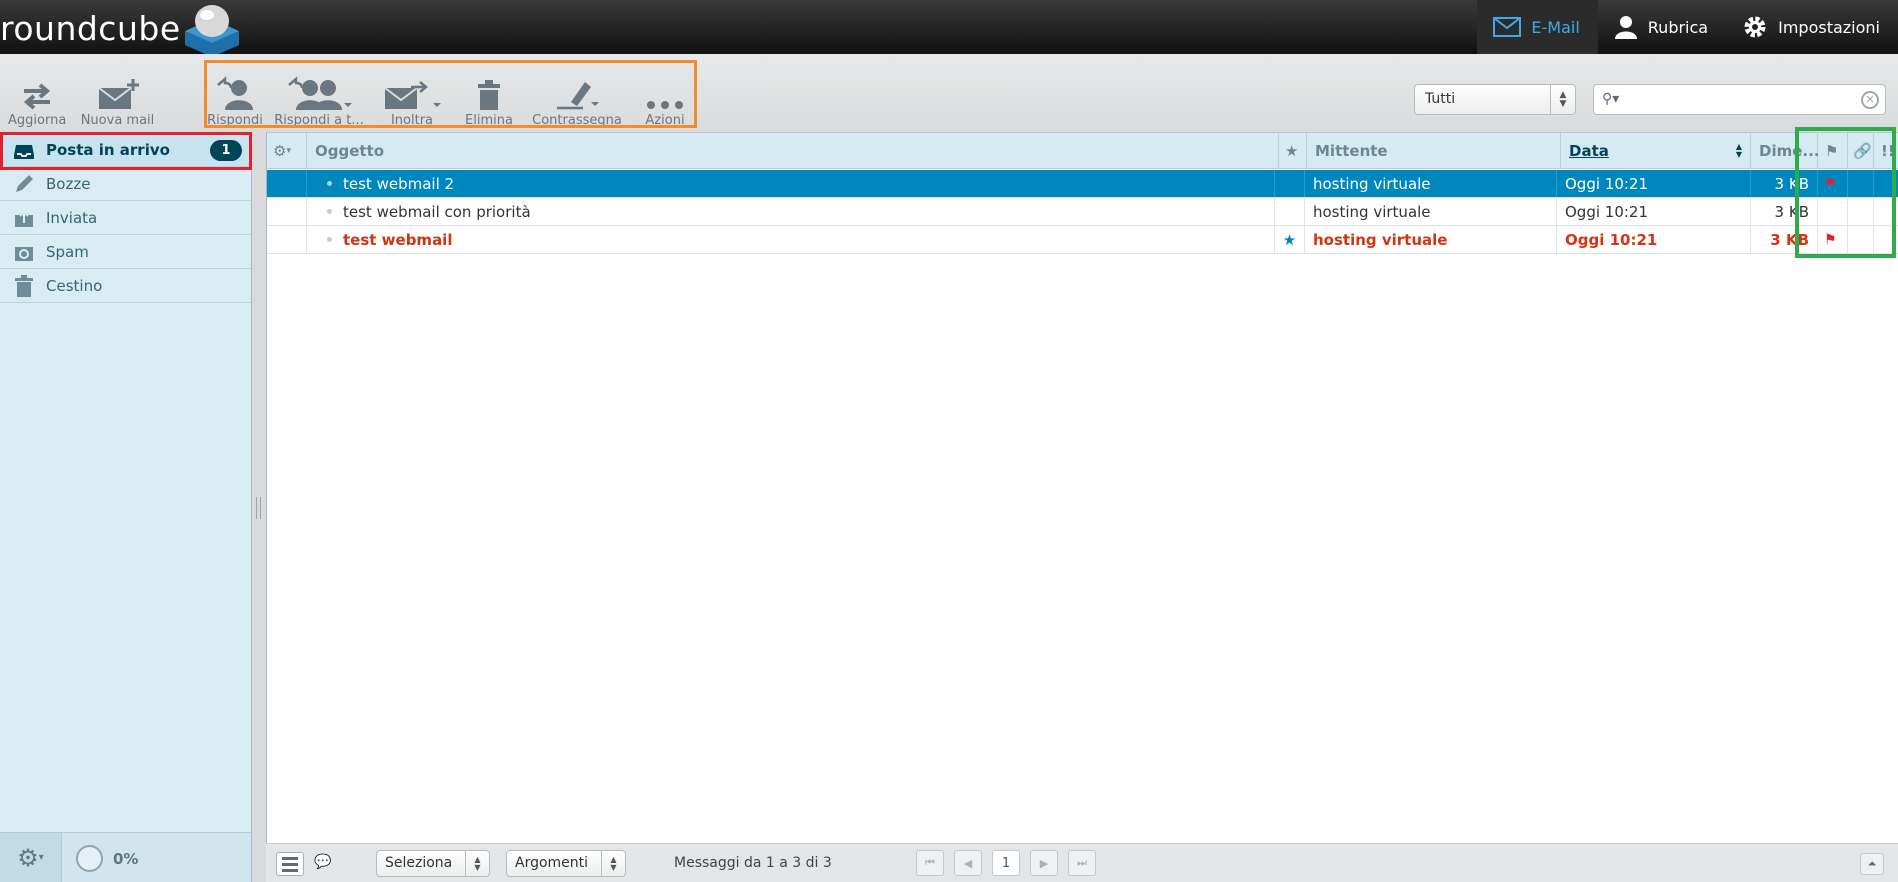 Image resolution: width=1898 pixels, height=882 pixels. Describe the element at coordinates (117, 120) in the screenshot. I see `compose-label: Nuova mail` at that location.